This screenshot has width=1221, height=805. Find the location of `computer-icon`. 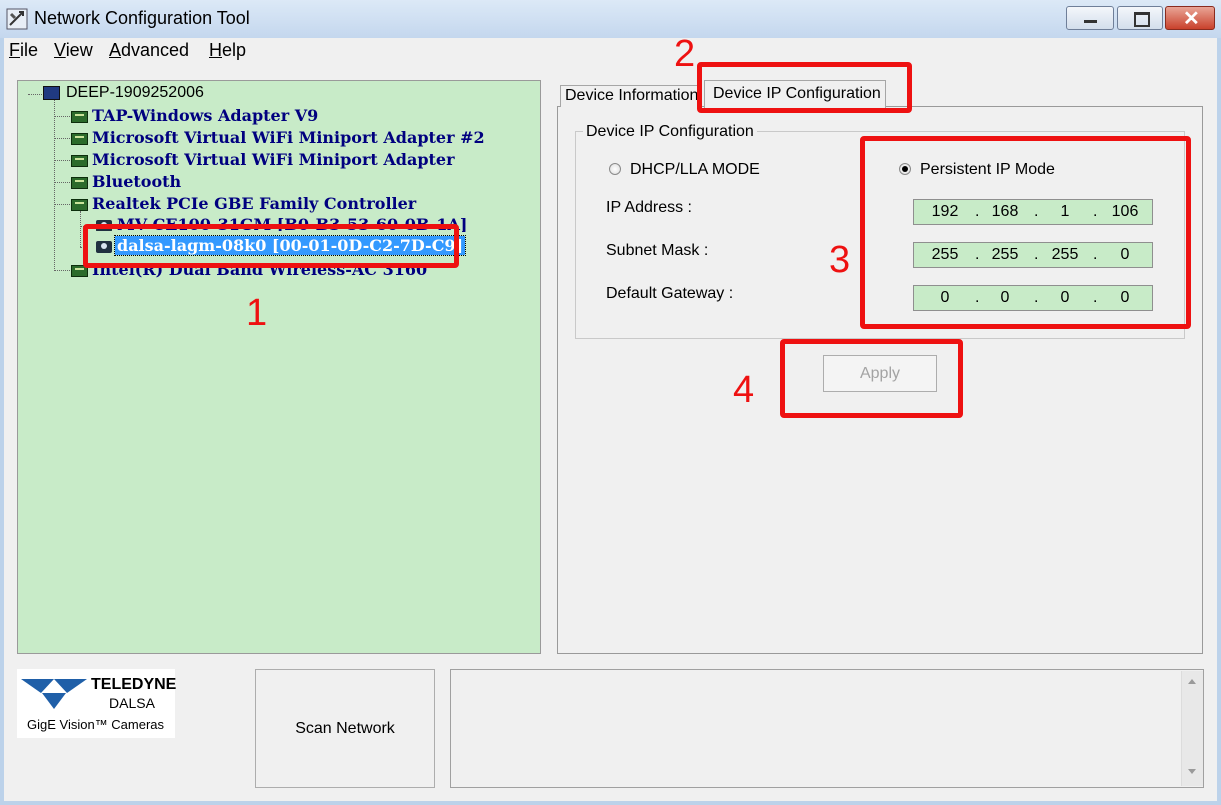

computer-icon is located at coordinates (51, 93).